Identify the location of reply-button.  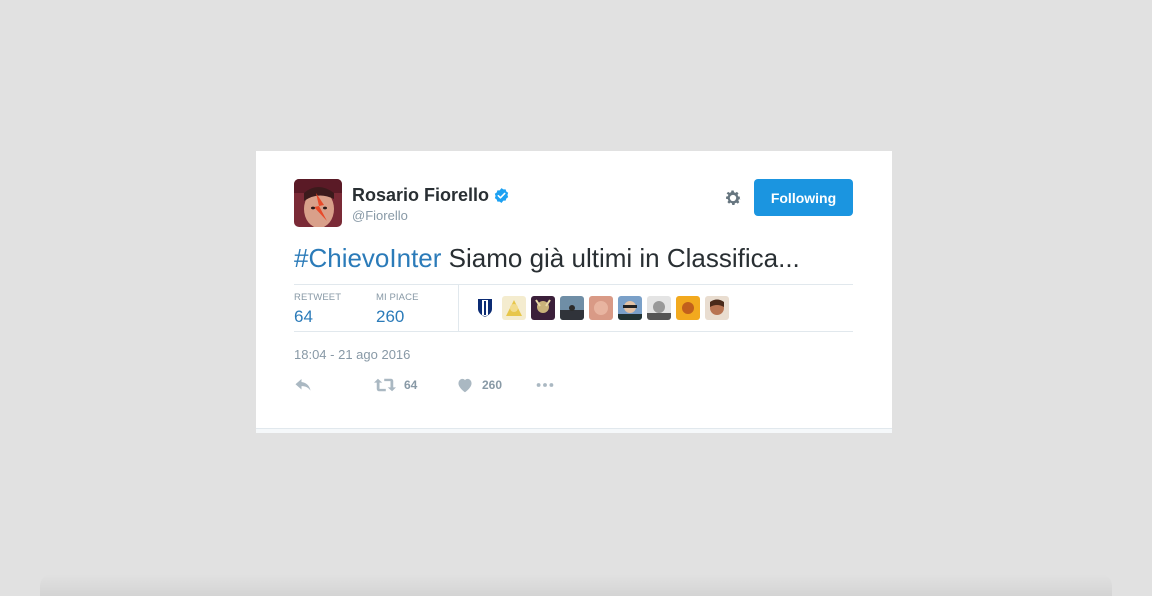
(303, 385).